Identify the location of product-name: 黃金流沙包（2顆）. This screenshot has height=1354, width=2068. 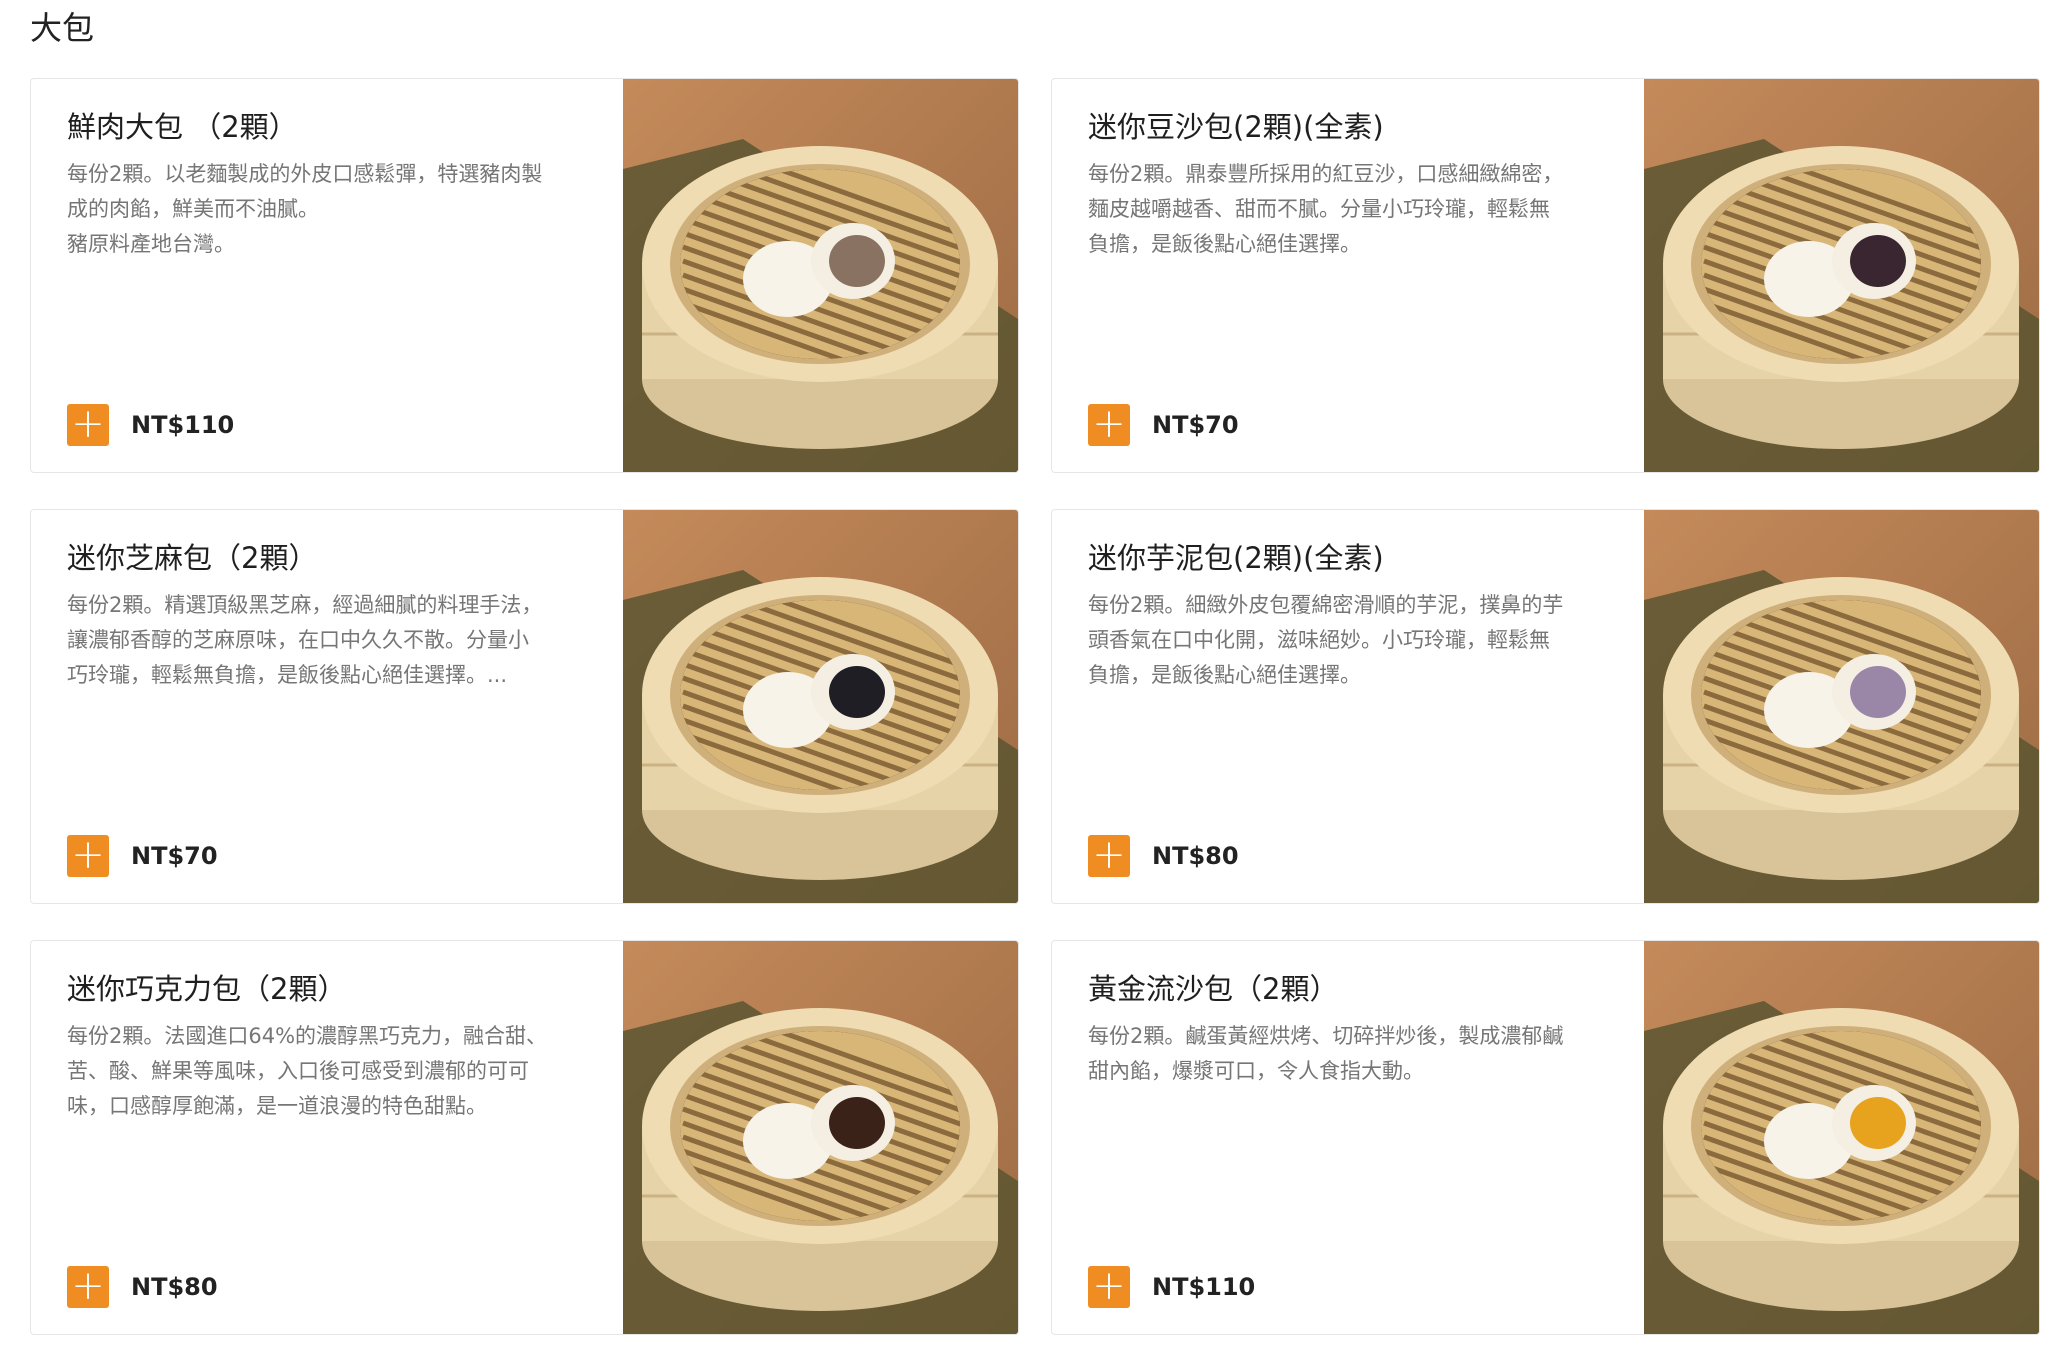
(1358, 989).